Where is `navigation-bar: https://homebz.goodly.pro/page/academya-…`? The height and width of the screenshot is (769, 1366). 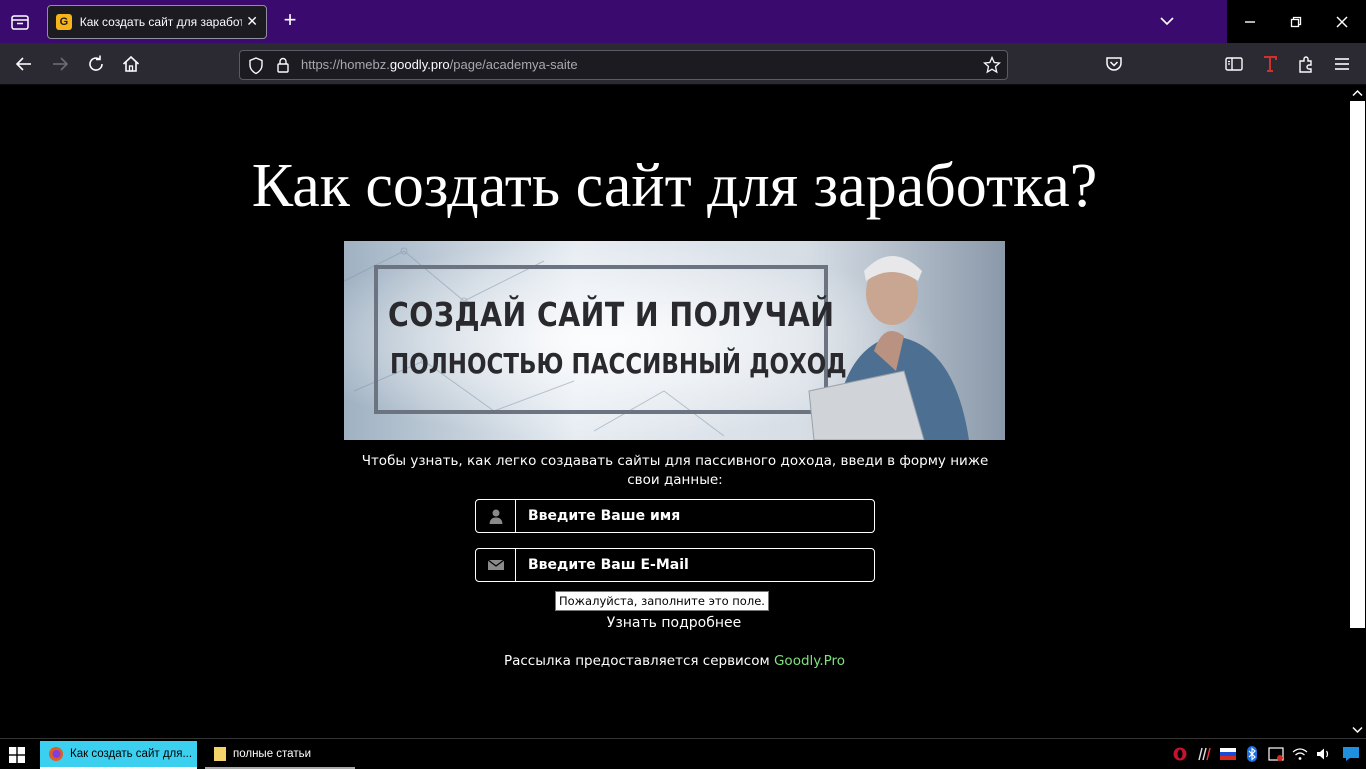
navigation-bar: https://homebz.goodly.pro/page/academya-… is located at coordinates (683, 64).